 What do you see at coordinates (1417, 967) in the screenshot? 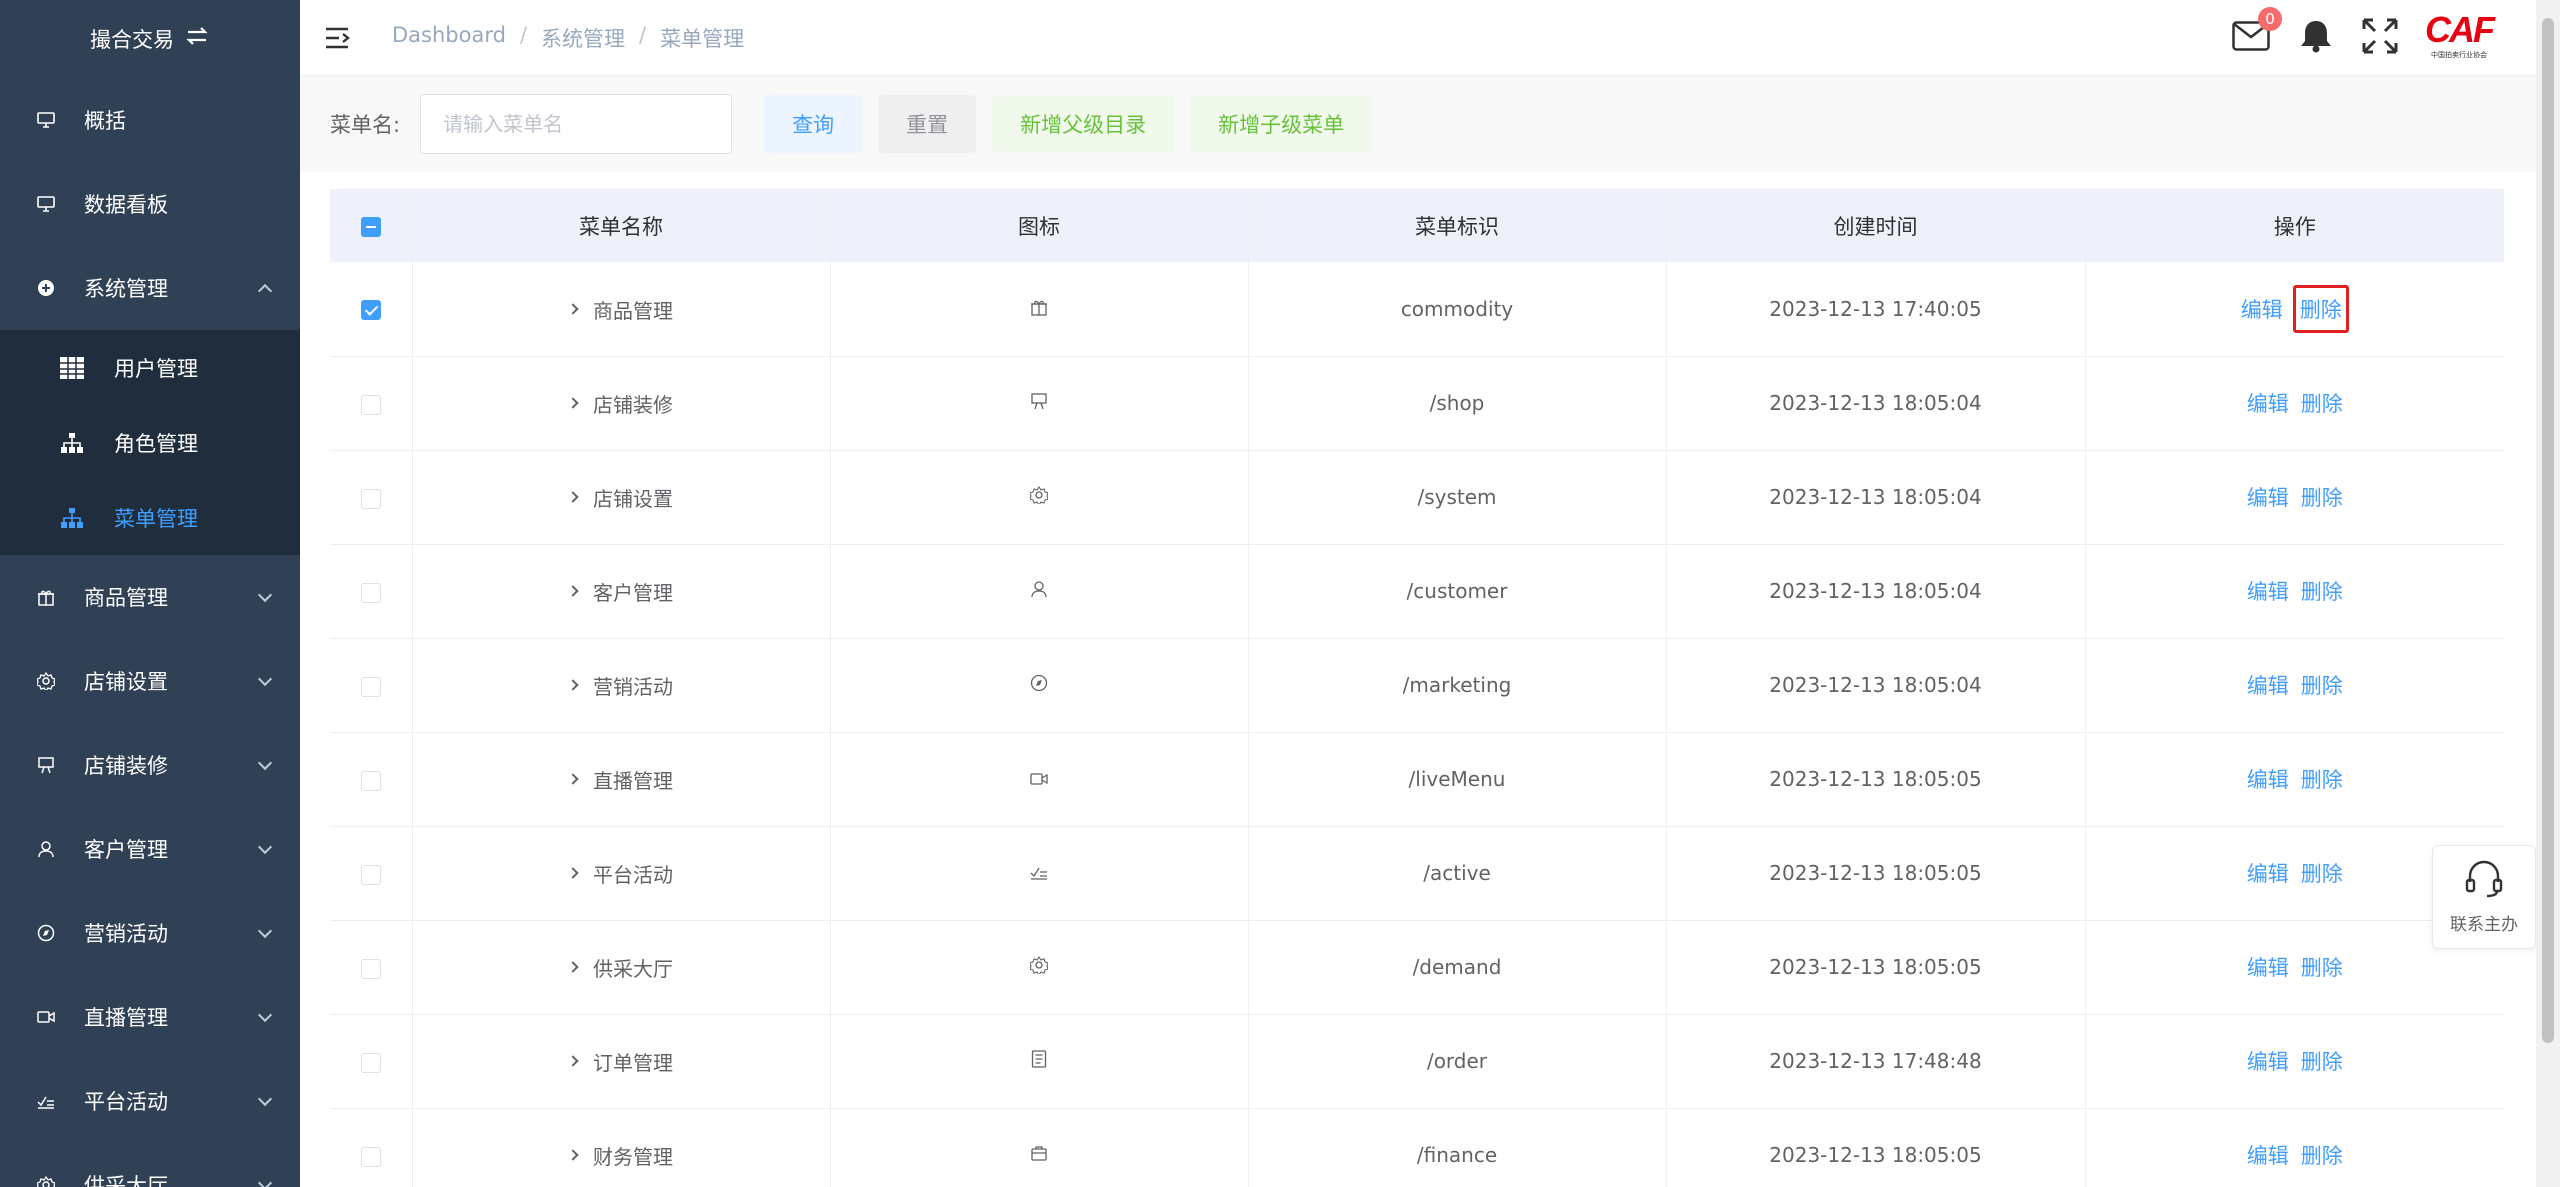
I see `table-row: 供采大厅/demand 2023-12-13 18:05:05 编辑 删除` at bounding box center [1417, 967].